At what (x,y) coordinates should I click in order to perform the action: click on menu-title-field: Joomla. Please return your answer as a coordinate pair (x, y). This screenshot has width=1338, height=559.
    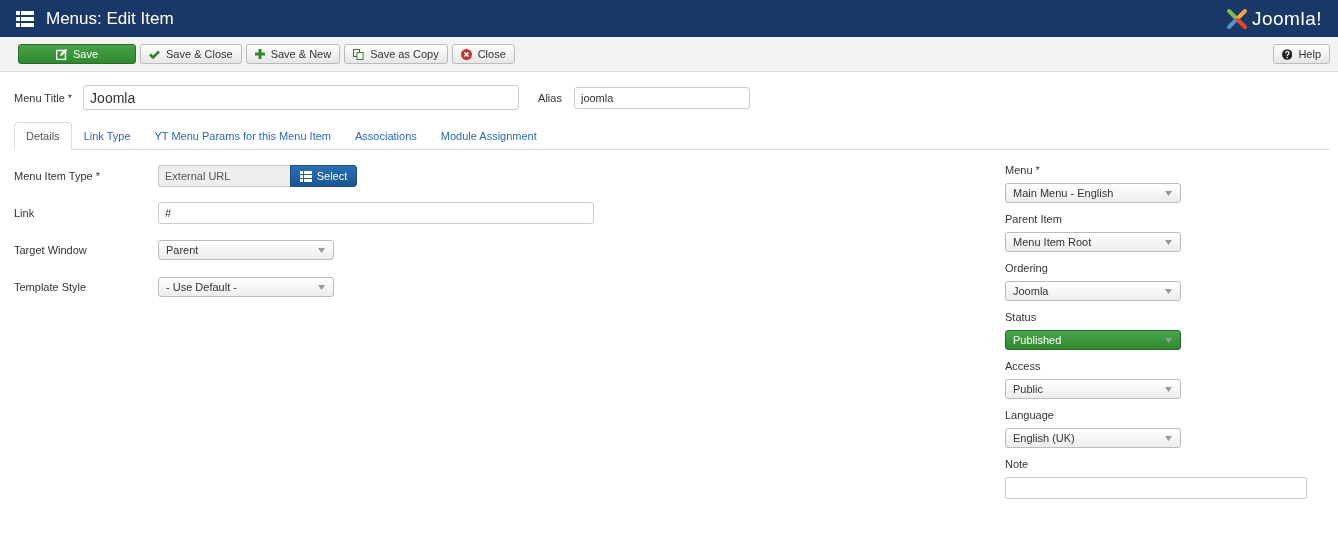
    Looking at the image, I should click on (301, 97).